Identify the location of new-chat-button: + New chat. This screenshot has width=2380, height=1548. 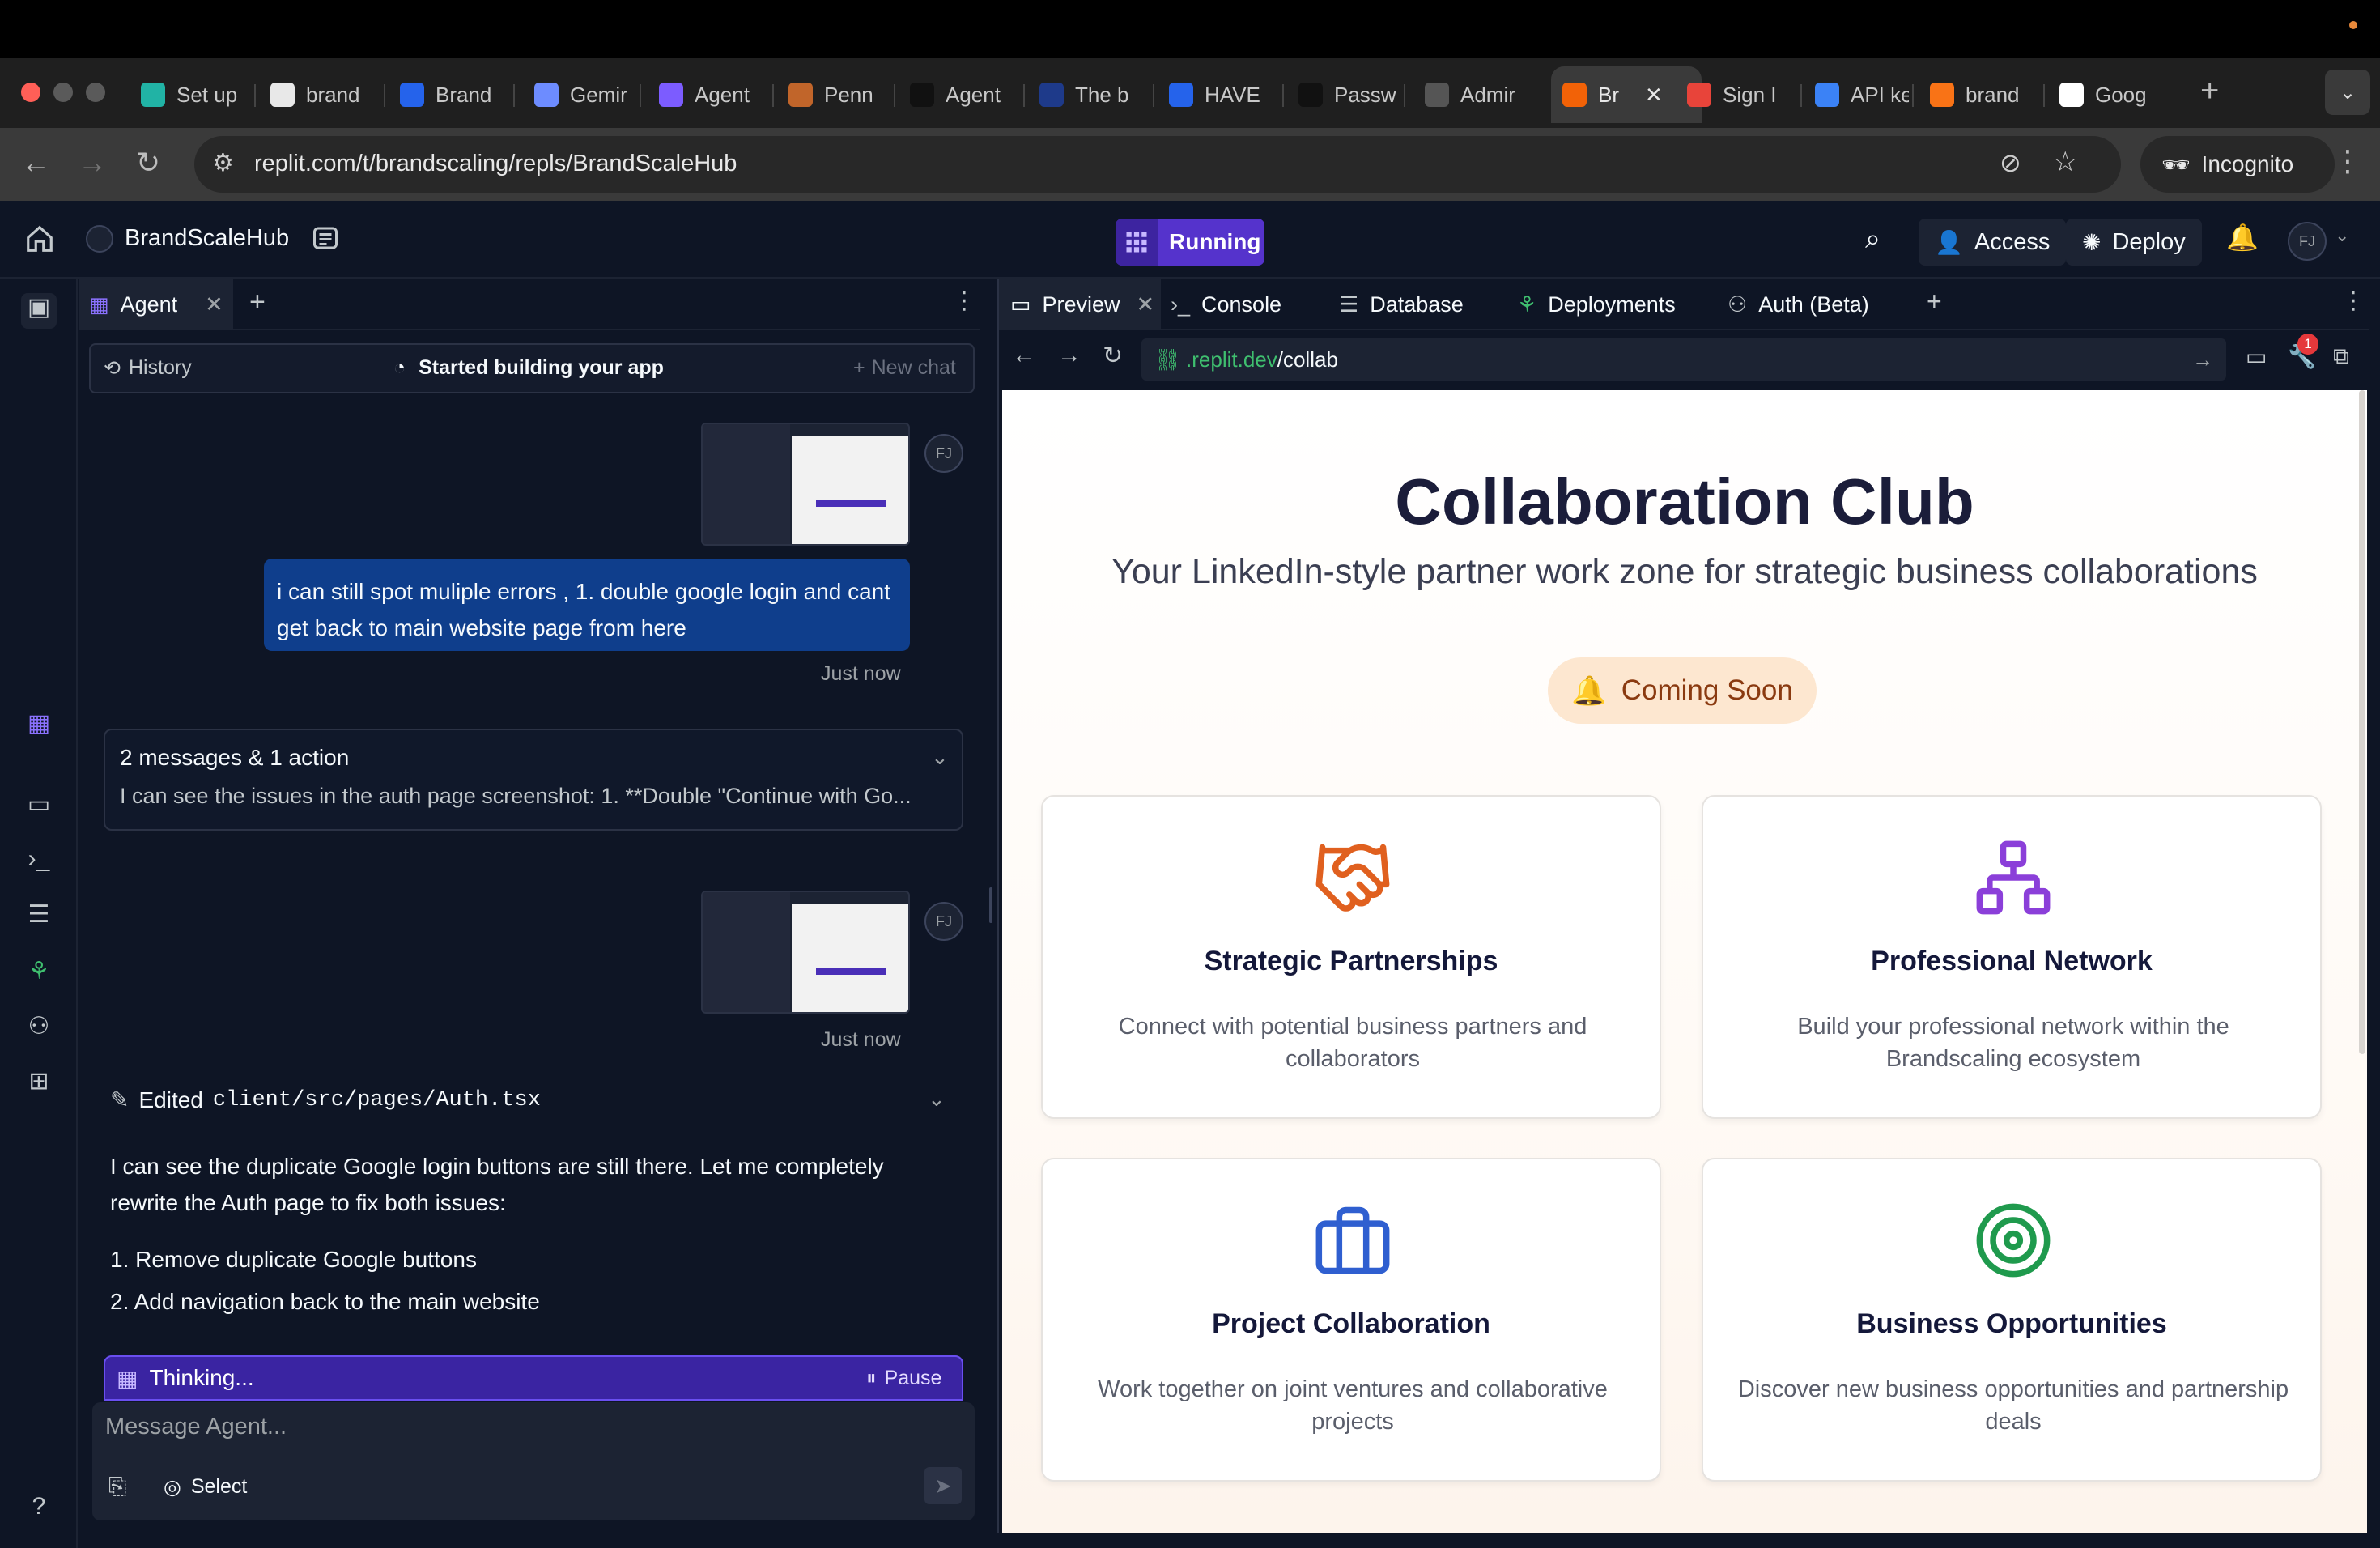
(905, 368).